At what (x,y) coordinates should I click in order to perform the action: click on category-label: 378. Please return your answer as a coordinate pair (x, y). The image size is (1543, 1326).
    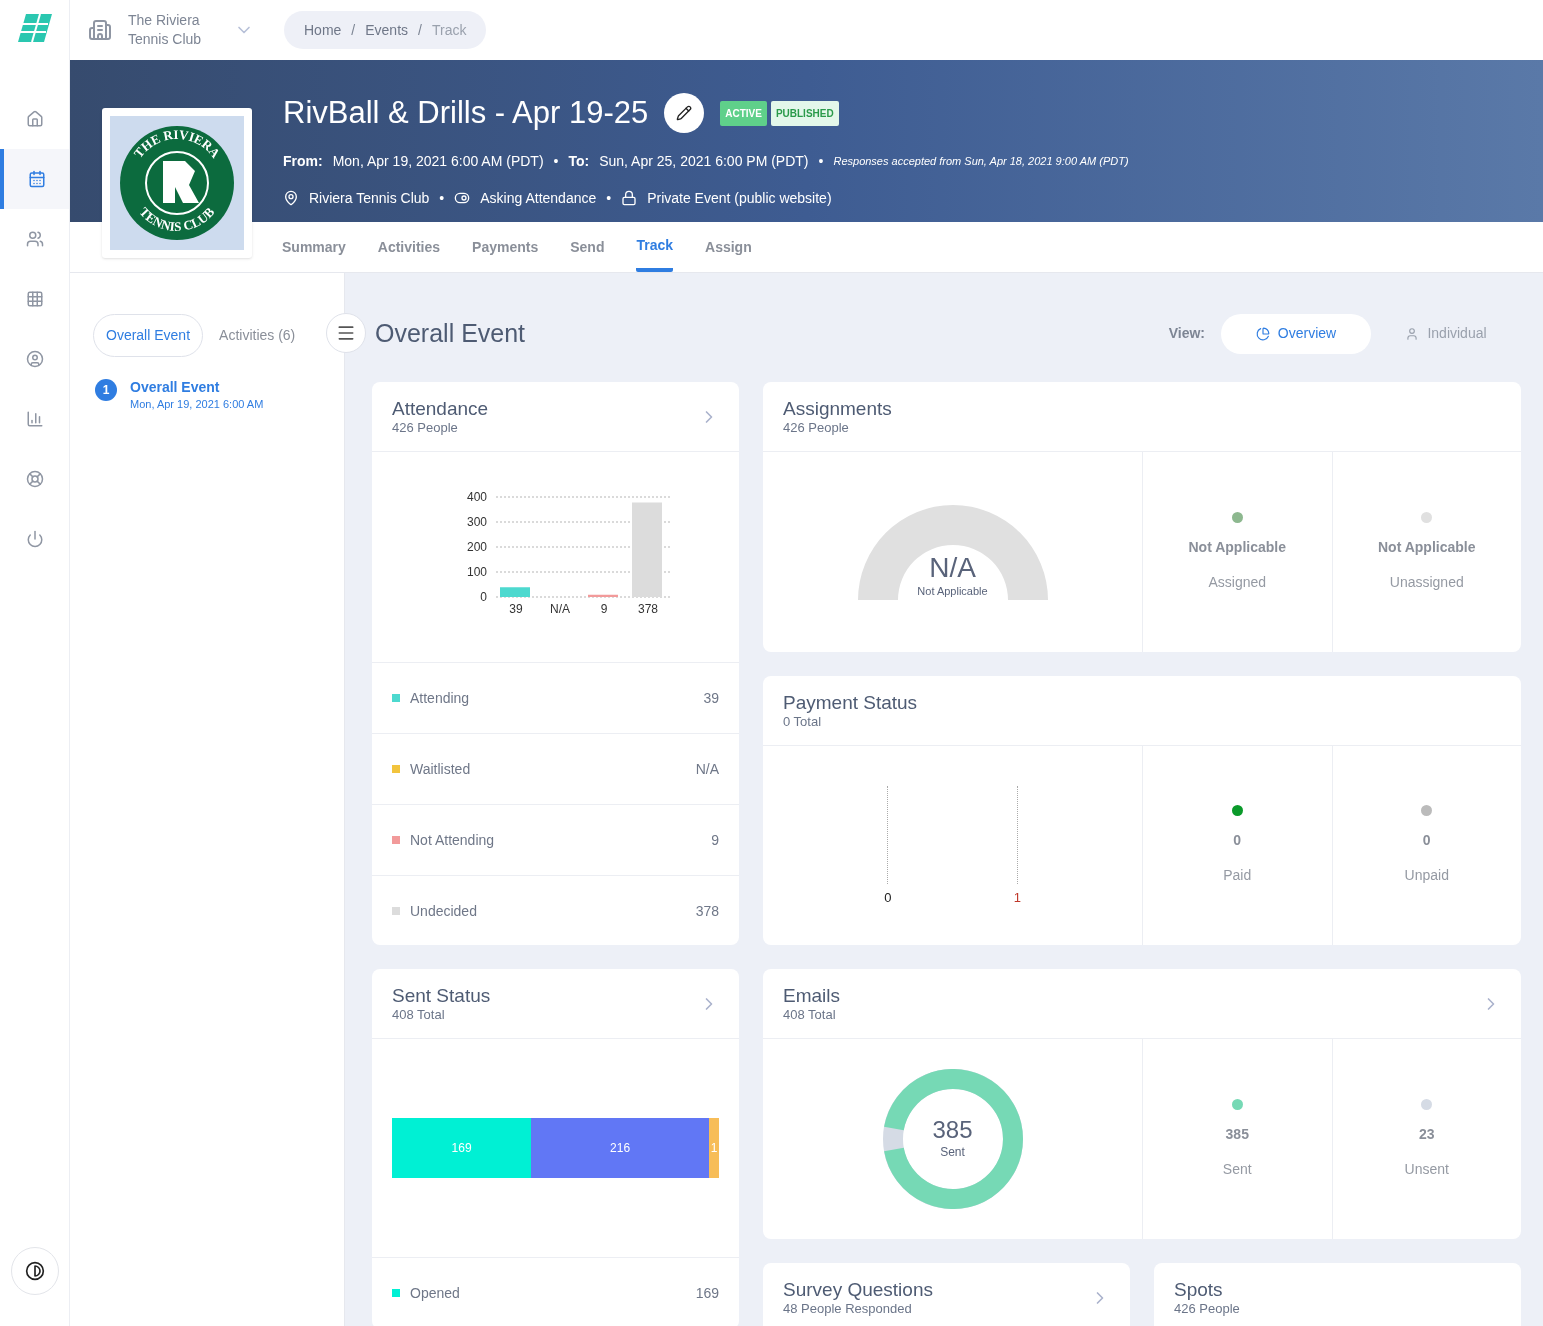
    Looking at the image, I should click on (647, 609).